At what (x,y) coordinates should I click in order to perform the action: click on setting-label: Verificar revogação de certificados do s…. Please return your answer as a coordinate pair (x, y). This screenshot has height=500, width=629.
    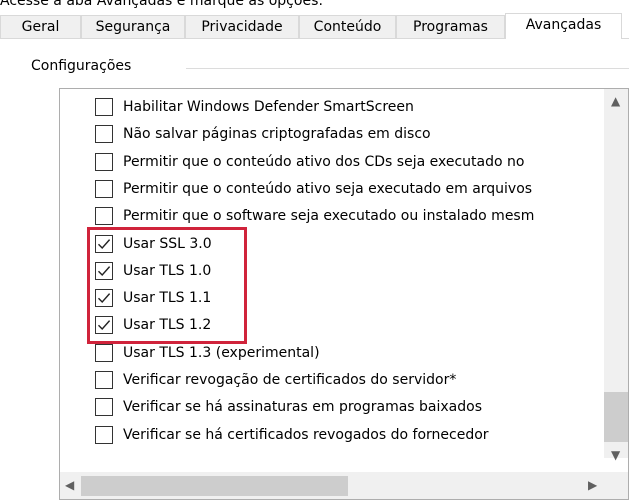
    Looking at the image, I should click on (290, 380).